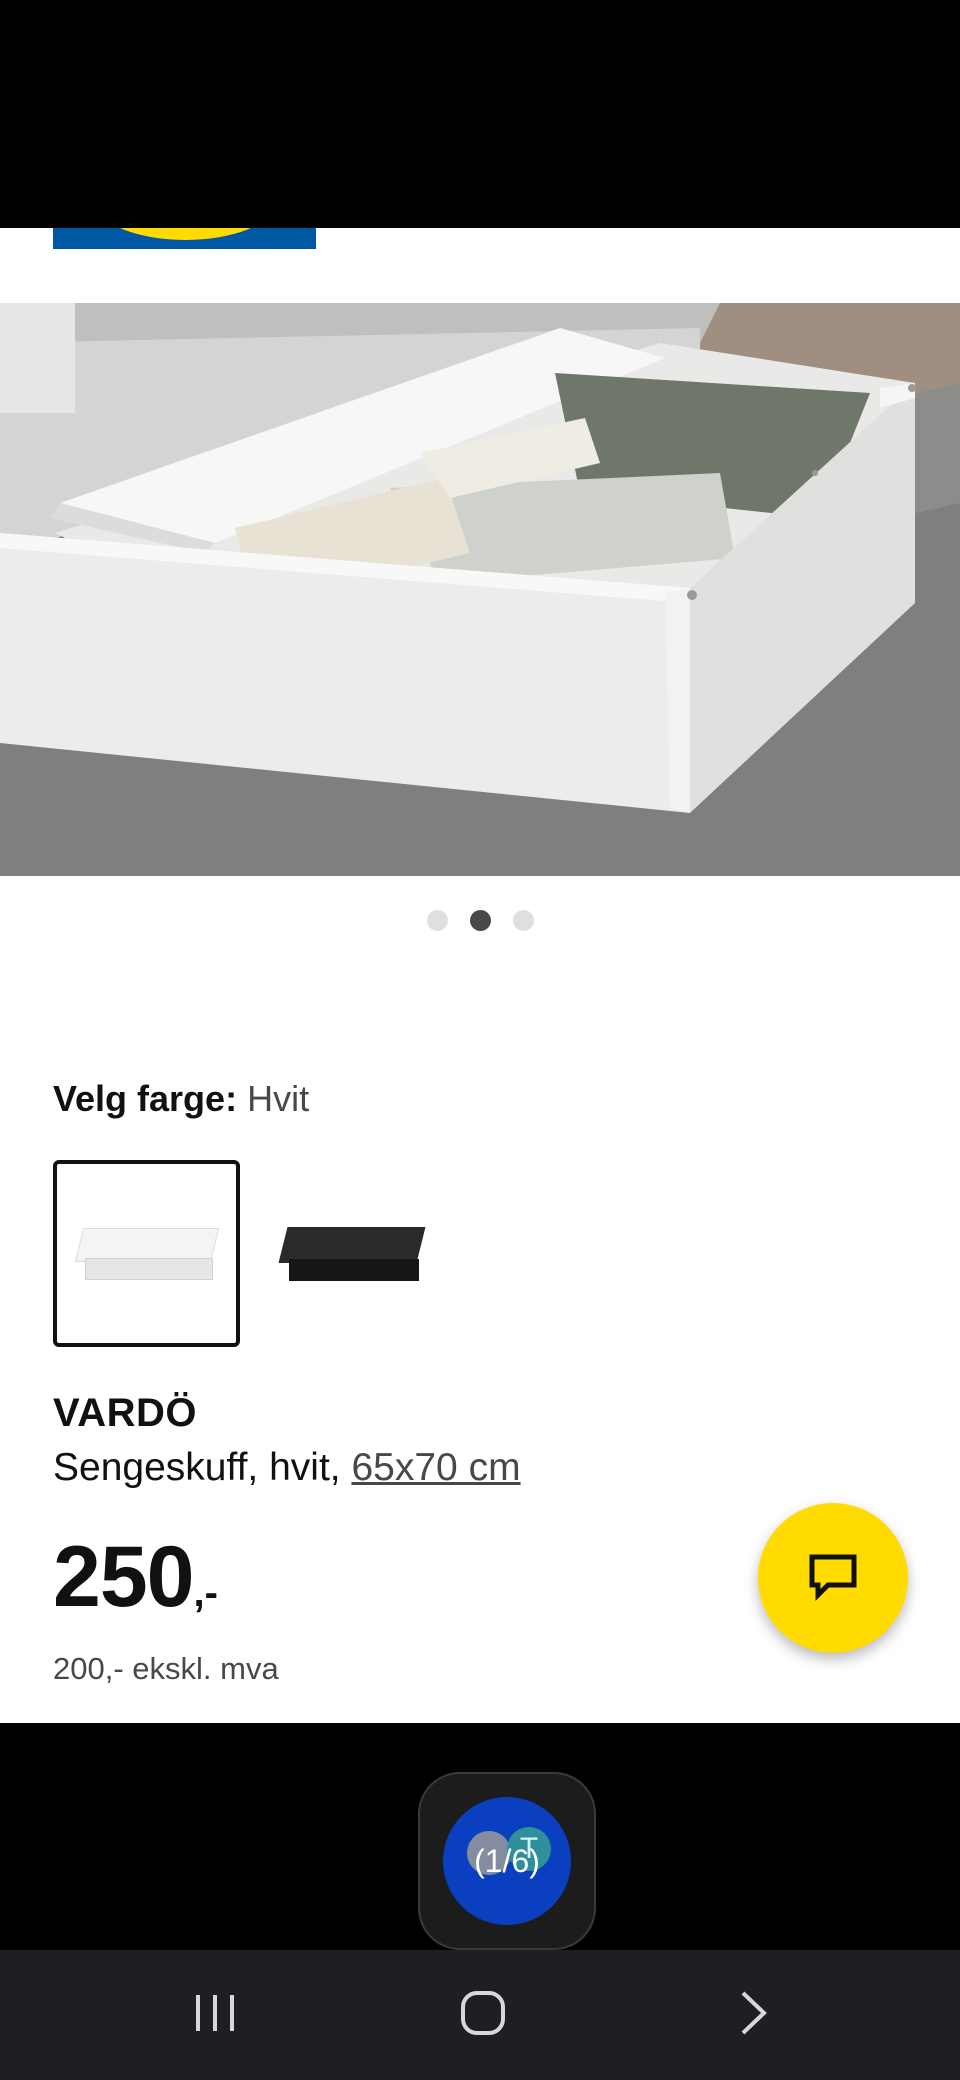 The image size is (960, 2080). I want to click on price-integer: 250, so click(123, 1577).